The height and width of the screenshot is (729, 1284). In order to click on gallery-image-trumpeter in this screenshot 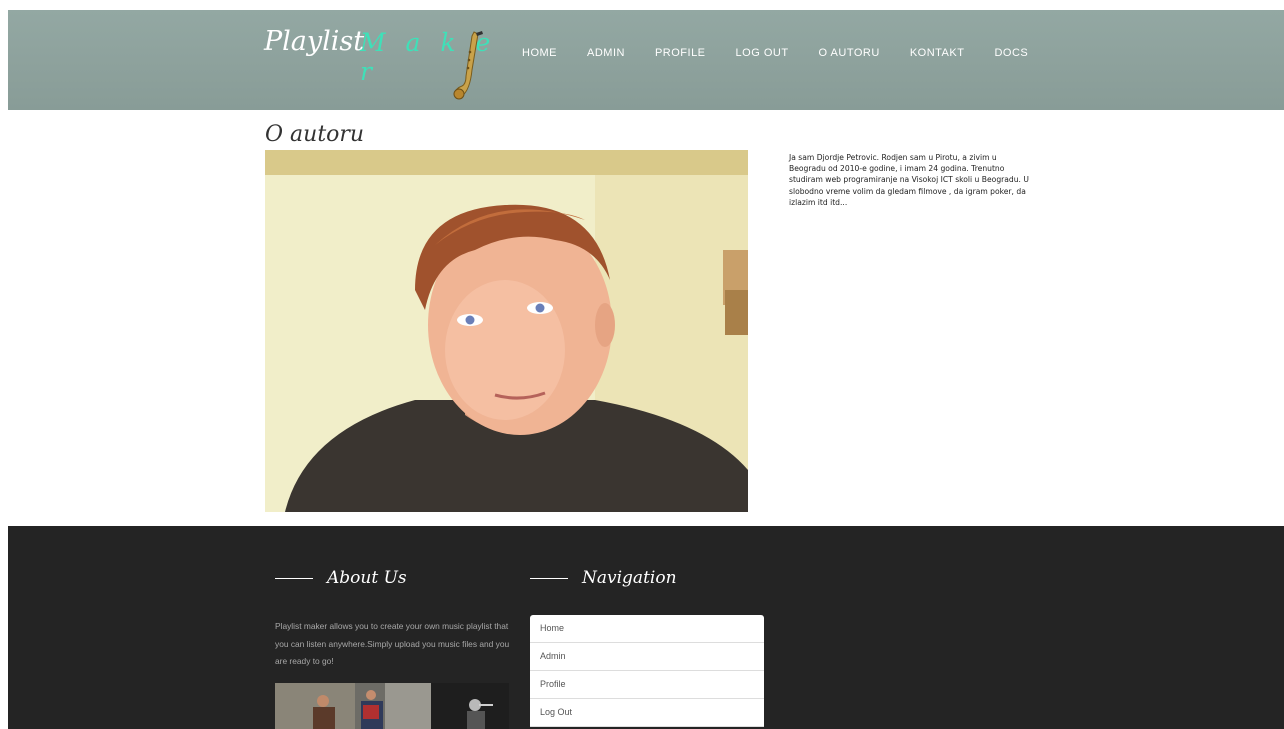, I will do `click(470, 706)`.